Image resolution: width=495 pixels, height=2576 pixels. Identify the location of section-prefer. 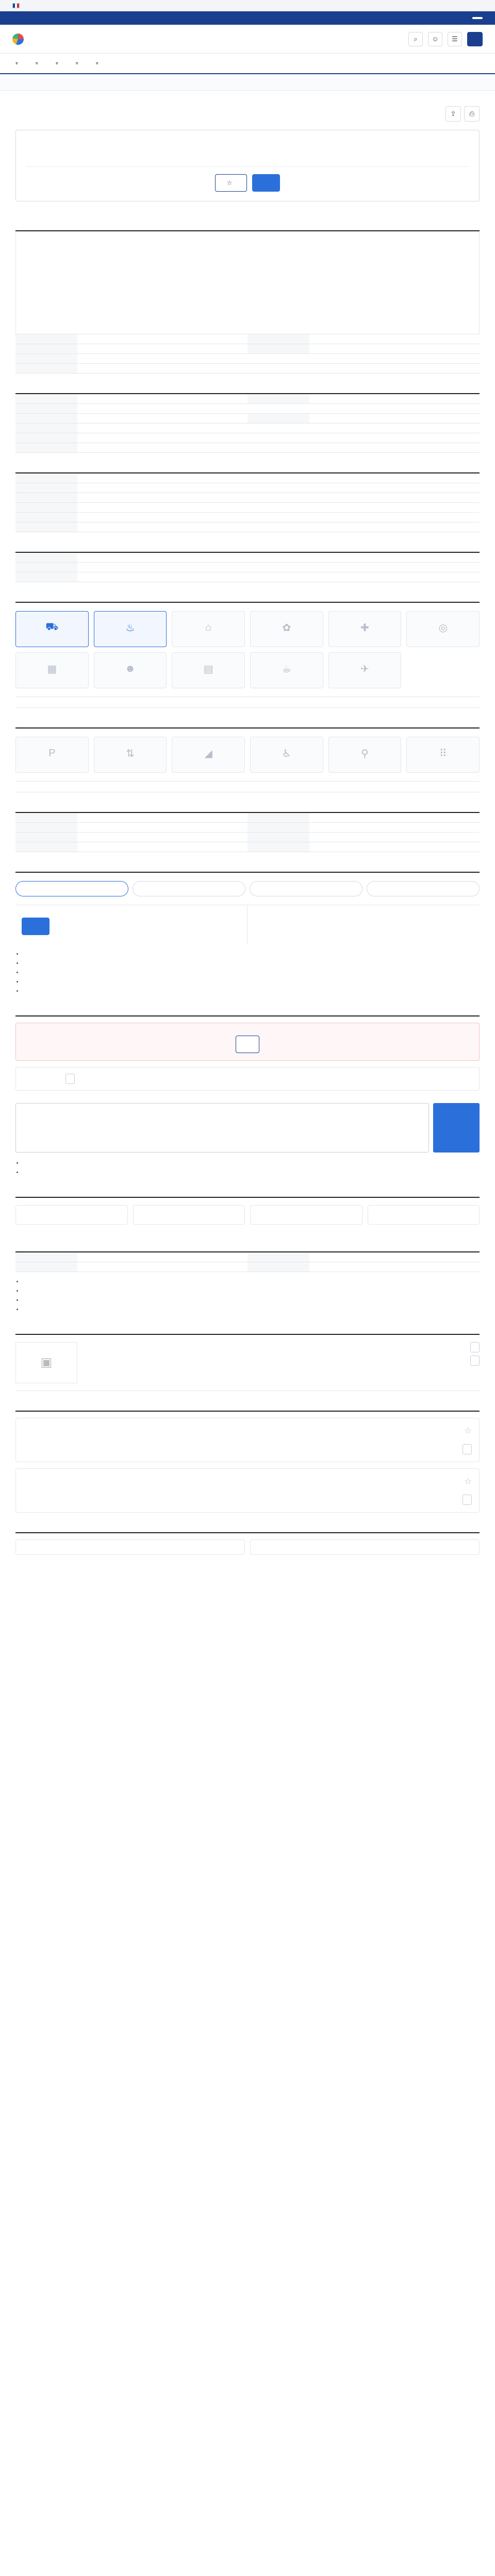
(247, 500).